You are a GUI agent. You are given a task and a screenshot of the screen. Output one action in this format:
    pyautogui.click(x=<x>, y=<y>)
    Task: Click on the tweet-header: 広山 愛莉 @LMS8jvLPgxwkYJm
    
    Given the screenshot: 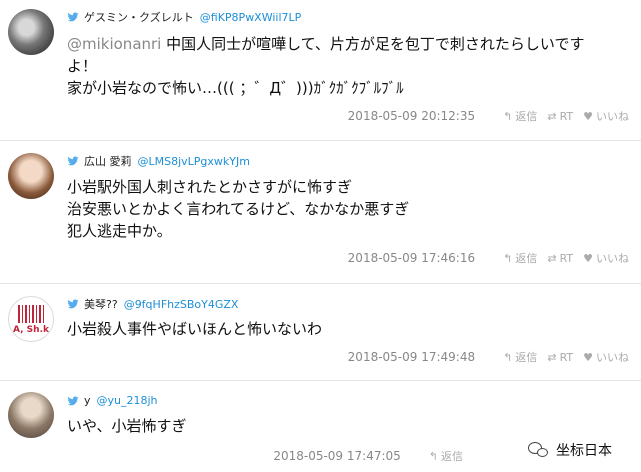 What is the action you would take?
    pyautogui.click(x=158, y=161)
    